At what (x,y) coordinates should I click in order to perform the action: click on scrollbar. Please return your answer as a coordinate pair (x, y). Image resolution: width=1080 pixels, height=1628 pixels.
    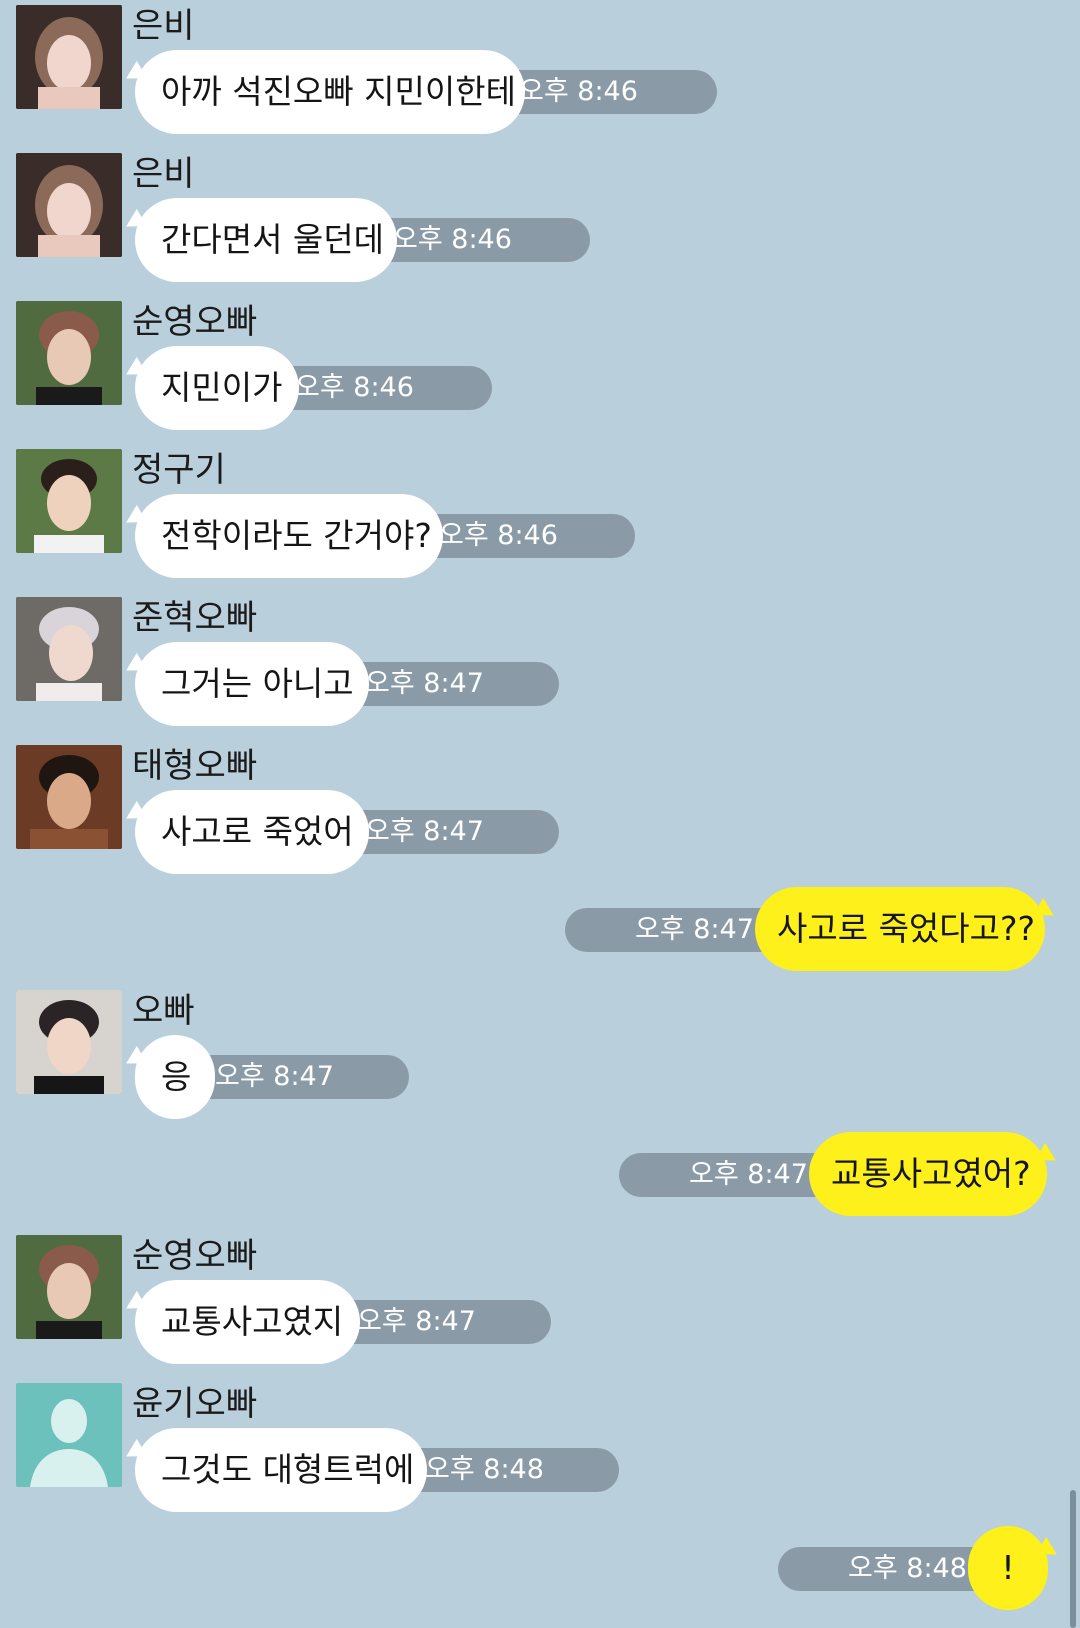
    Looking at the image, I should click on (1073, 1559).